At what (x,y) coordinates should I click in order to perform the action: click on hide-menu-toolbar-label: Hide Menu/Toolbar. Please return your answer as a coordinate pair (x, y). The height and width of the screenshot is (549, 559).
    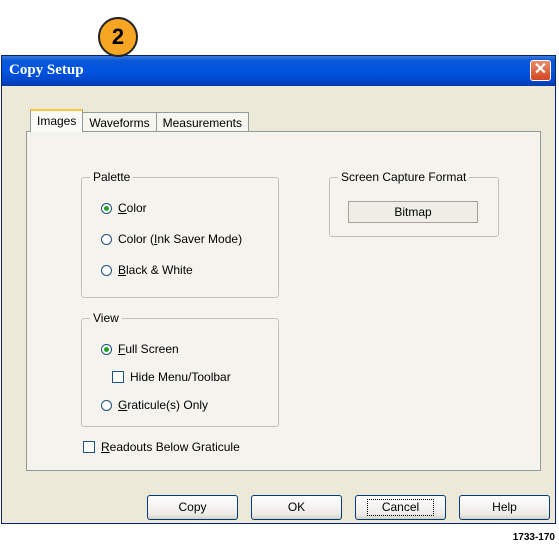
    Looking at the image, I should click on (180, 377).